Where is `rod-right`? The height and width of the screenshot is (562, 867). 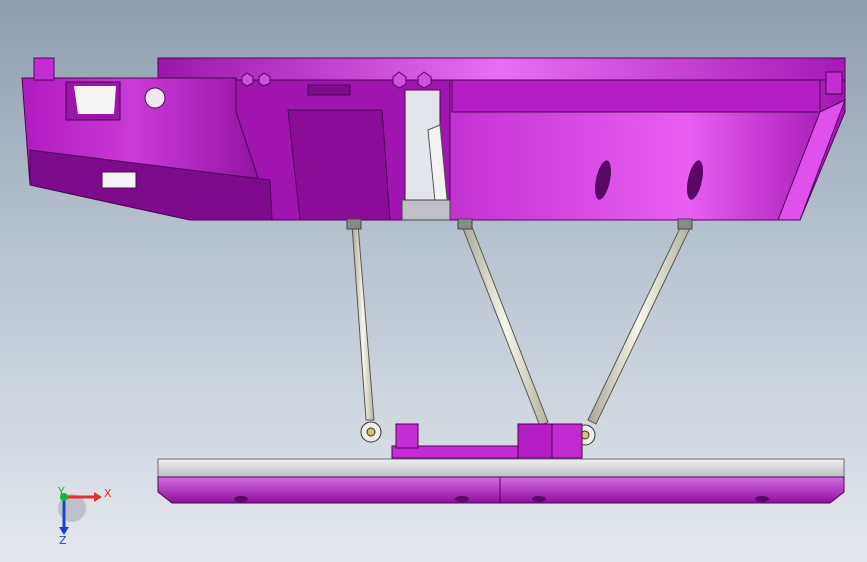
rod-right is located at coordinates (633, 332).